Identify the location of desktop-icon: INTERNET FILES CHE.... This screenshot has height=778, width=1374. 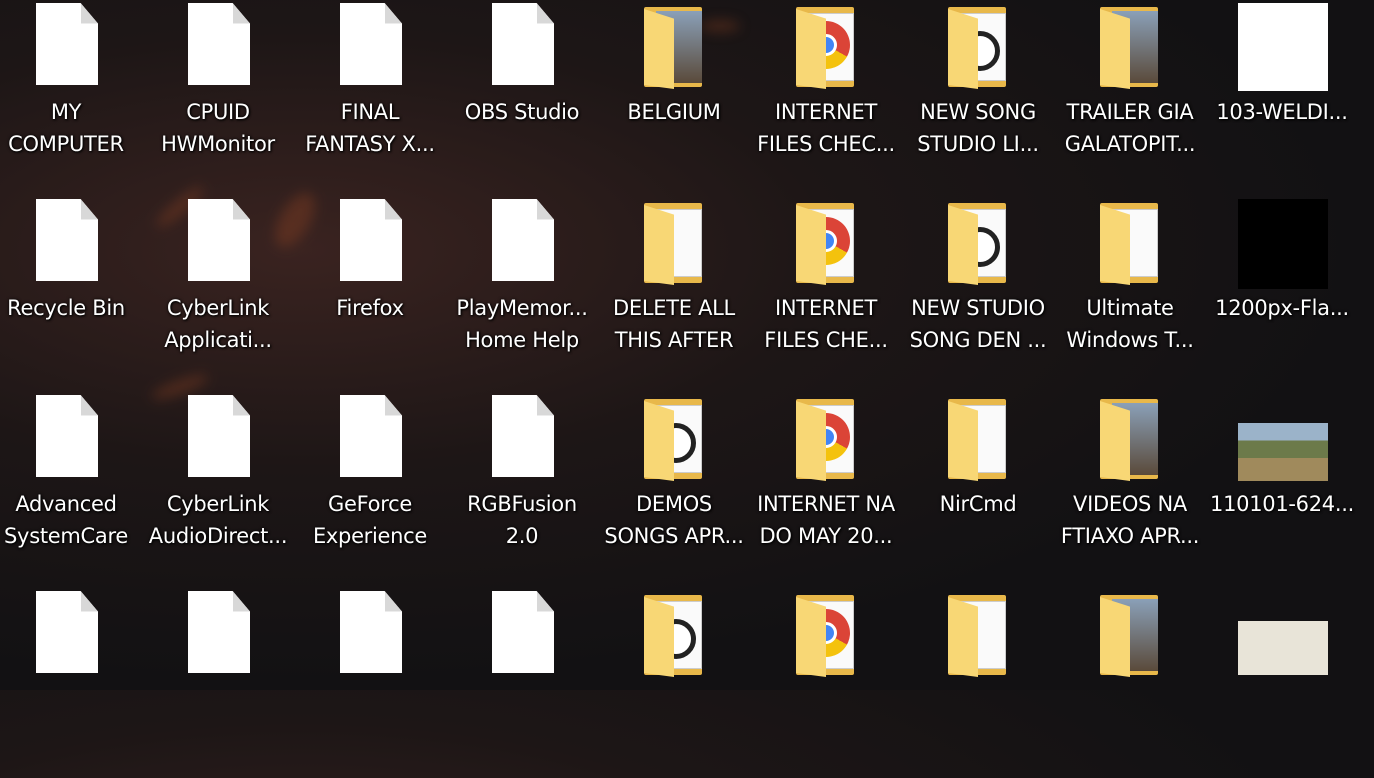
(826, 291).